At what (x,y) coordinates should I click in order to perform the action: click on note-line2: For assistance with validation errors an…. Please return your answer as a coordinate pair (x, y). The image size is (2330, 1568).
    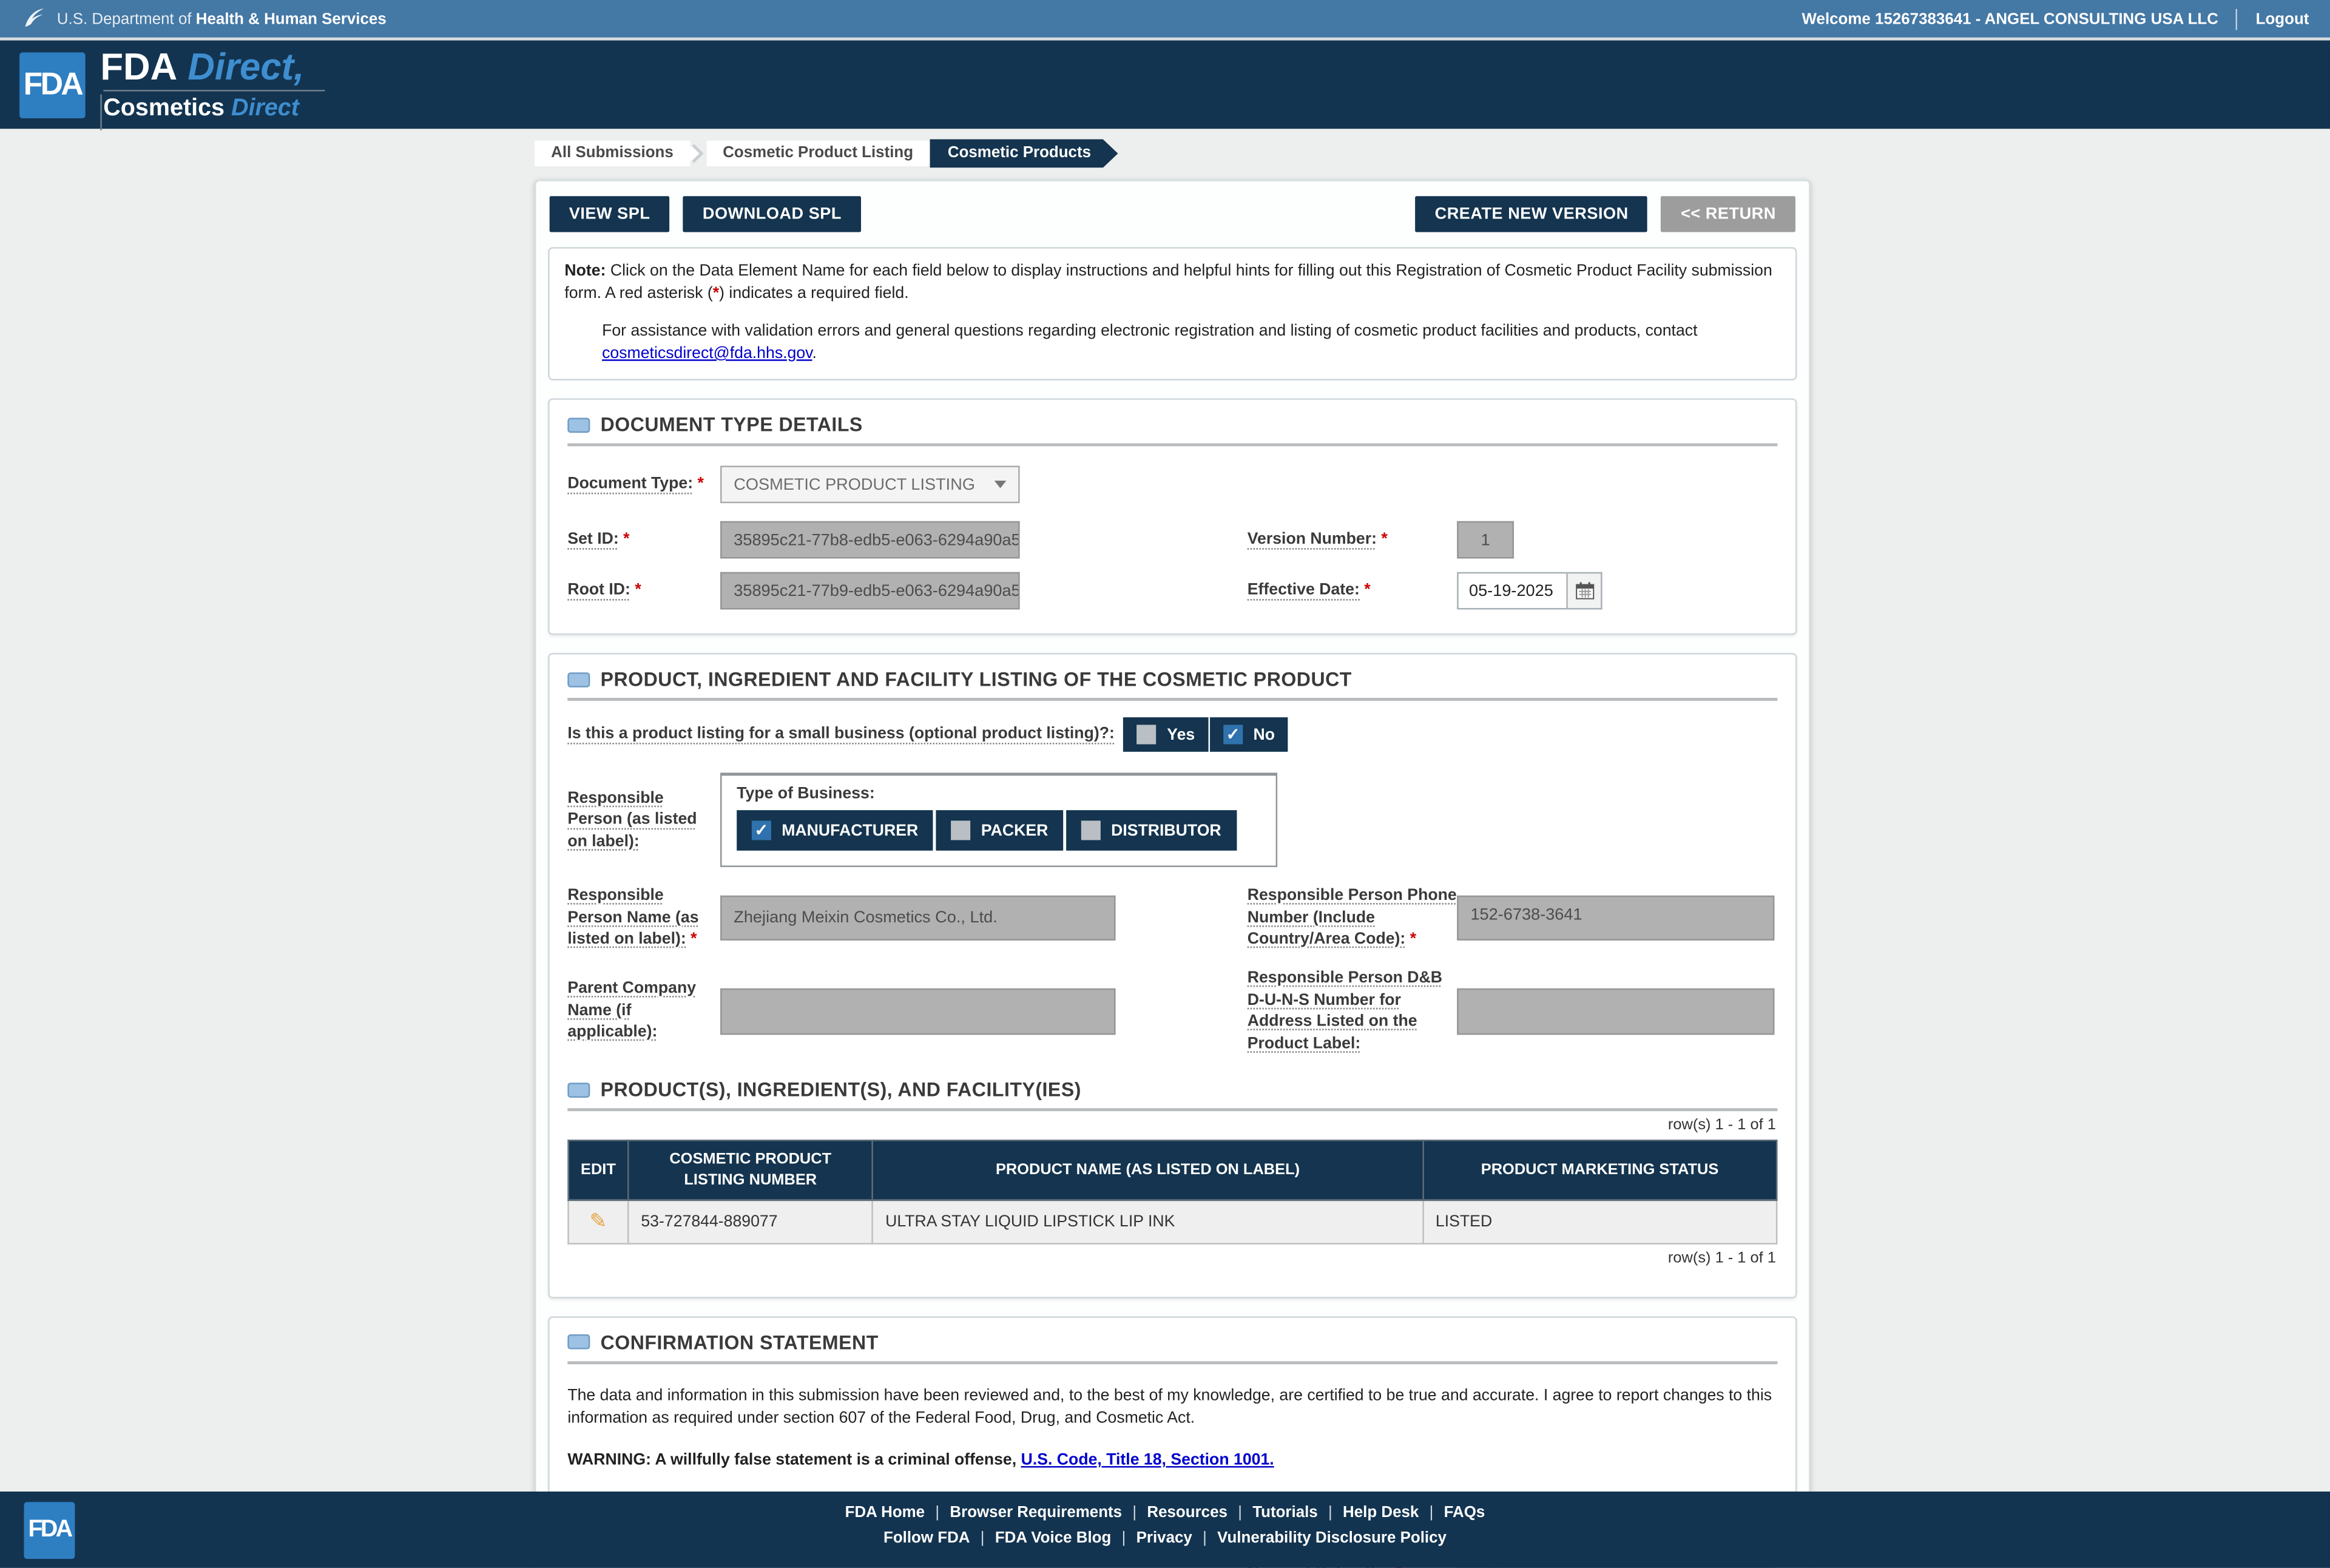
    Looking at the image, I should click on (1150, 331).